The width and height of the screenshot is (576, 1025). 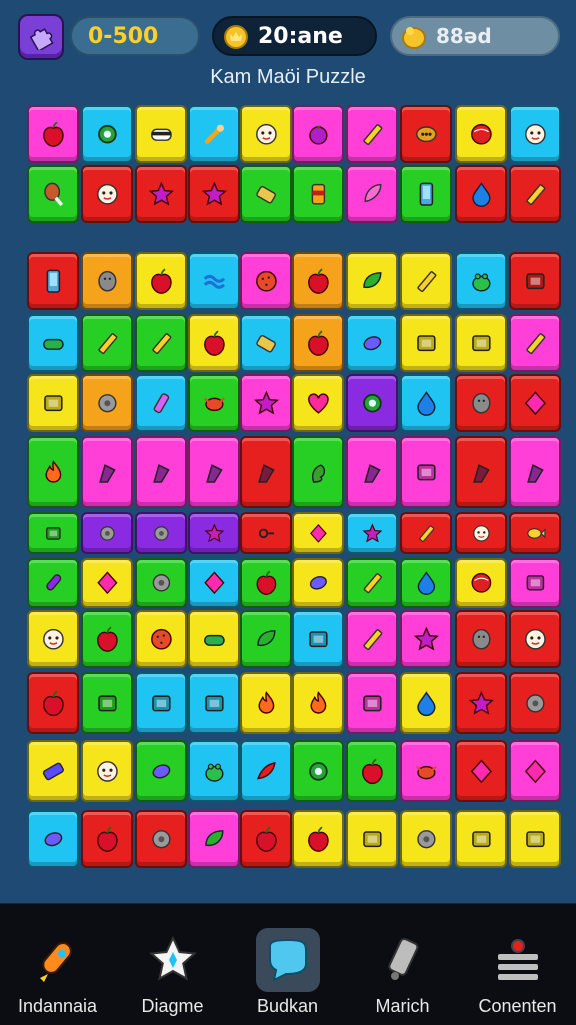 What do you see at coordinates (57, 964) in the screenshot?
I see `nav-item-indannaia: Indannaia` at bounding box center [57, 964].